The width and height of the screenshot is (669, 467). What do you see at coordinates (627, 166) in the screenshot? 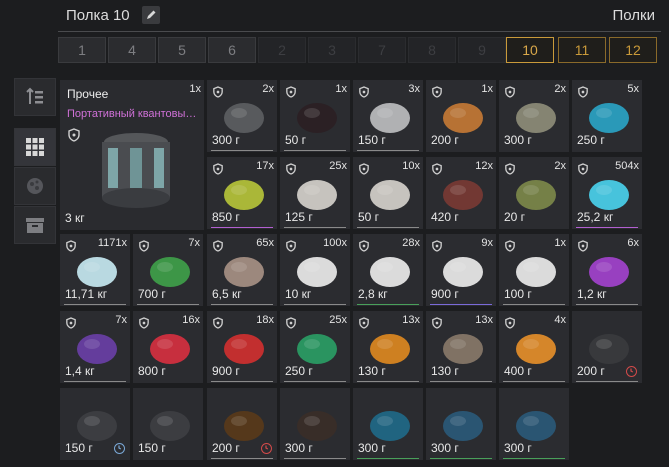
I see `item-quantity: 504x` at bounding box center [627, 166].